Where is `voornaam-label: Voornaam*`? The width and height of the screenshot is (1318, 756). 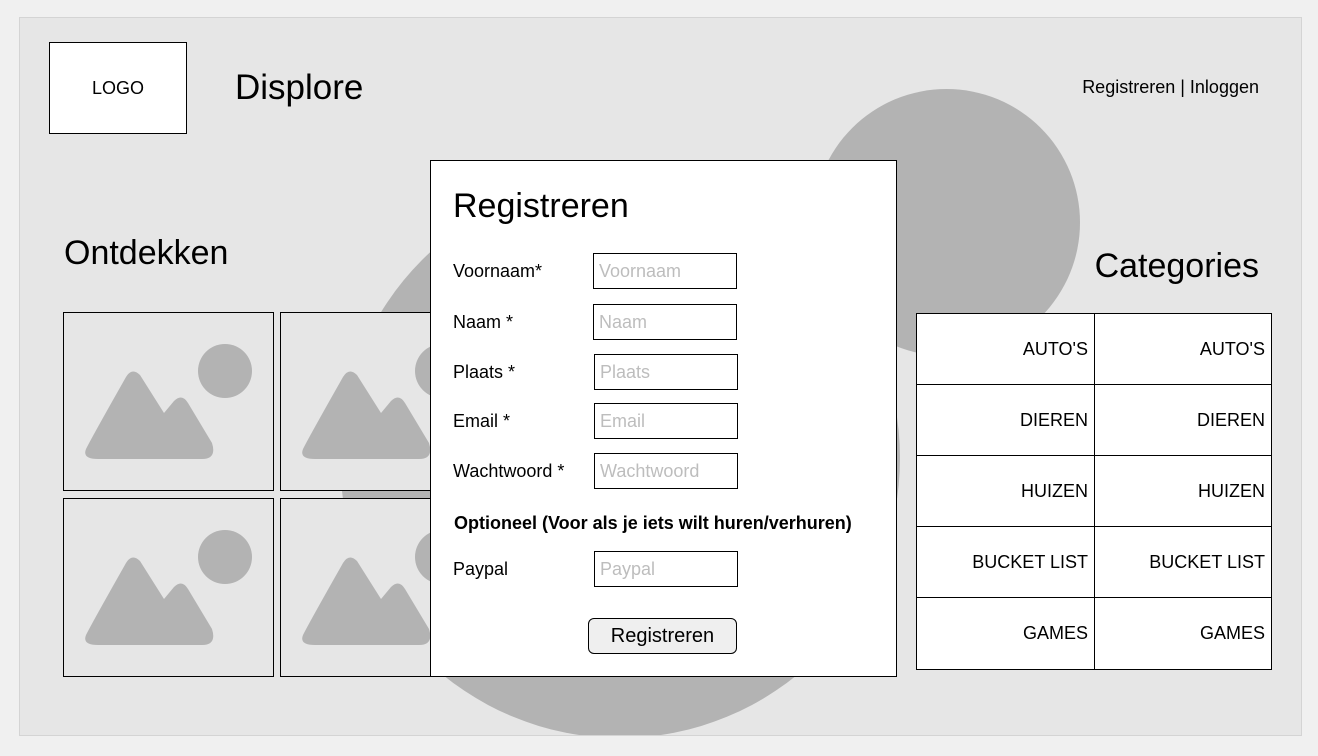
voornaam-label: Voornaam* is located at coordinates (498, 271).